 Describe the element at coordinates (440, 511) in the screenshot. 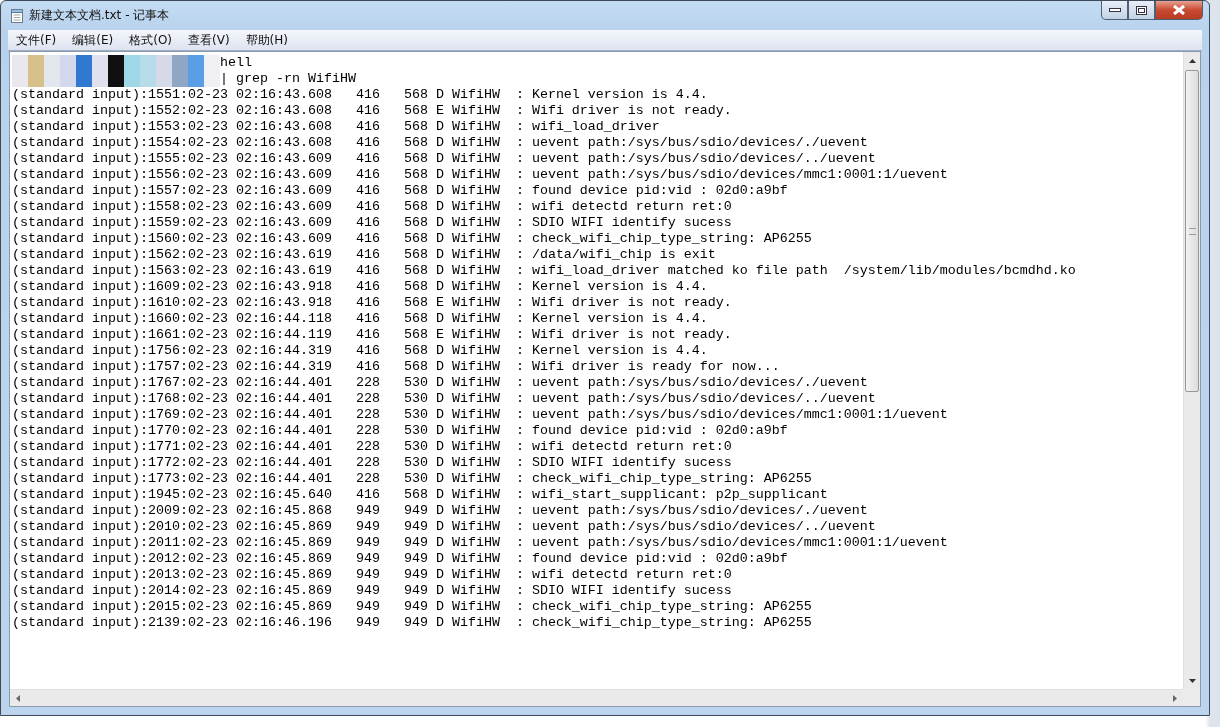

I see `log-line: (standard input):2009:02-23 02:16:45.868 949 949 D WifiHW : uevent path:/sys/bus/sdio/devices/./uevent` at that location.